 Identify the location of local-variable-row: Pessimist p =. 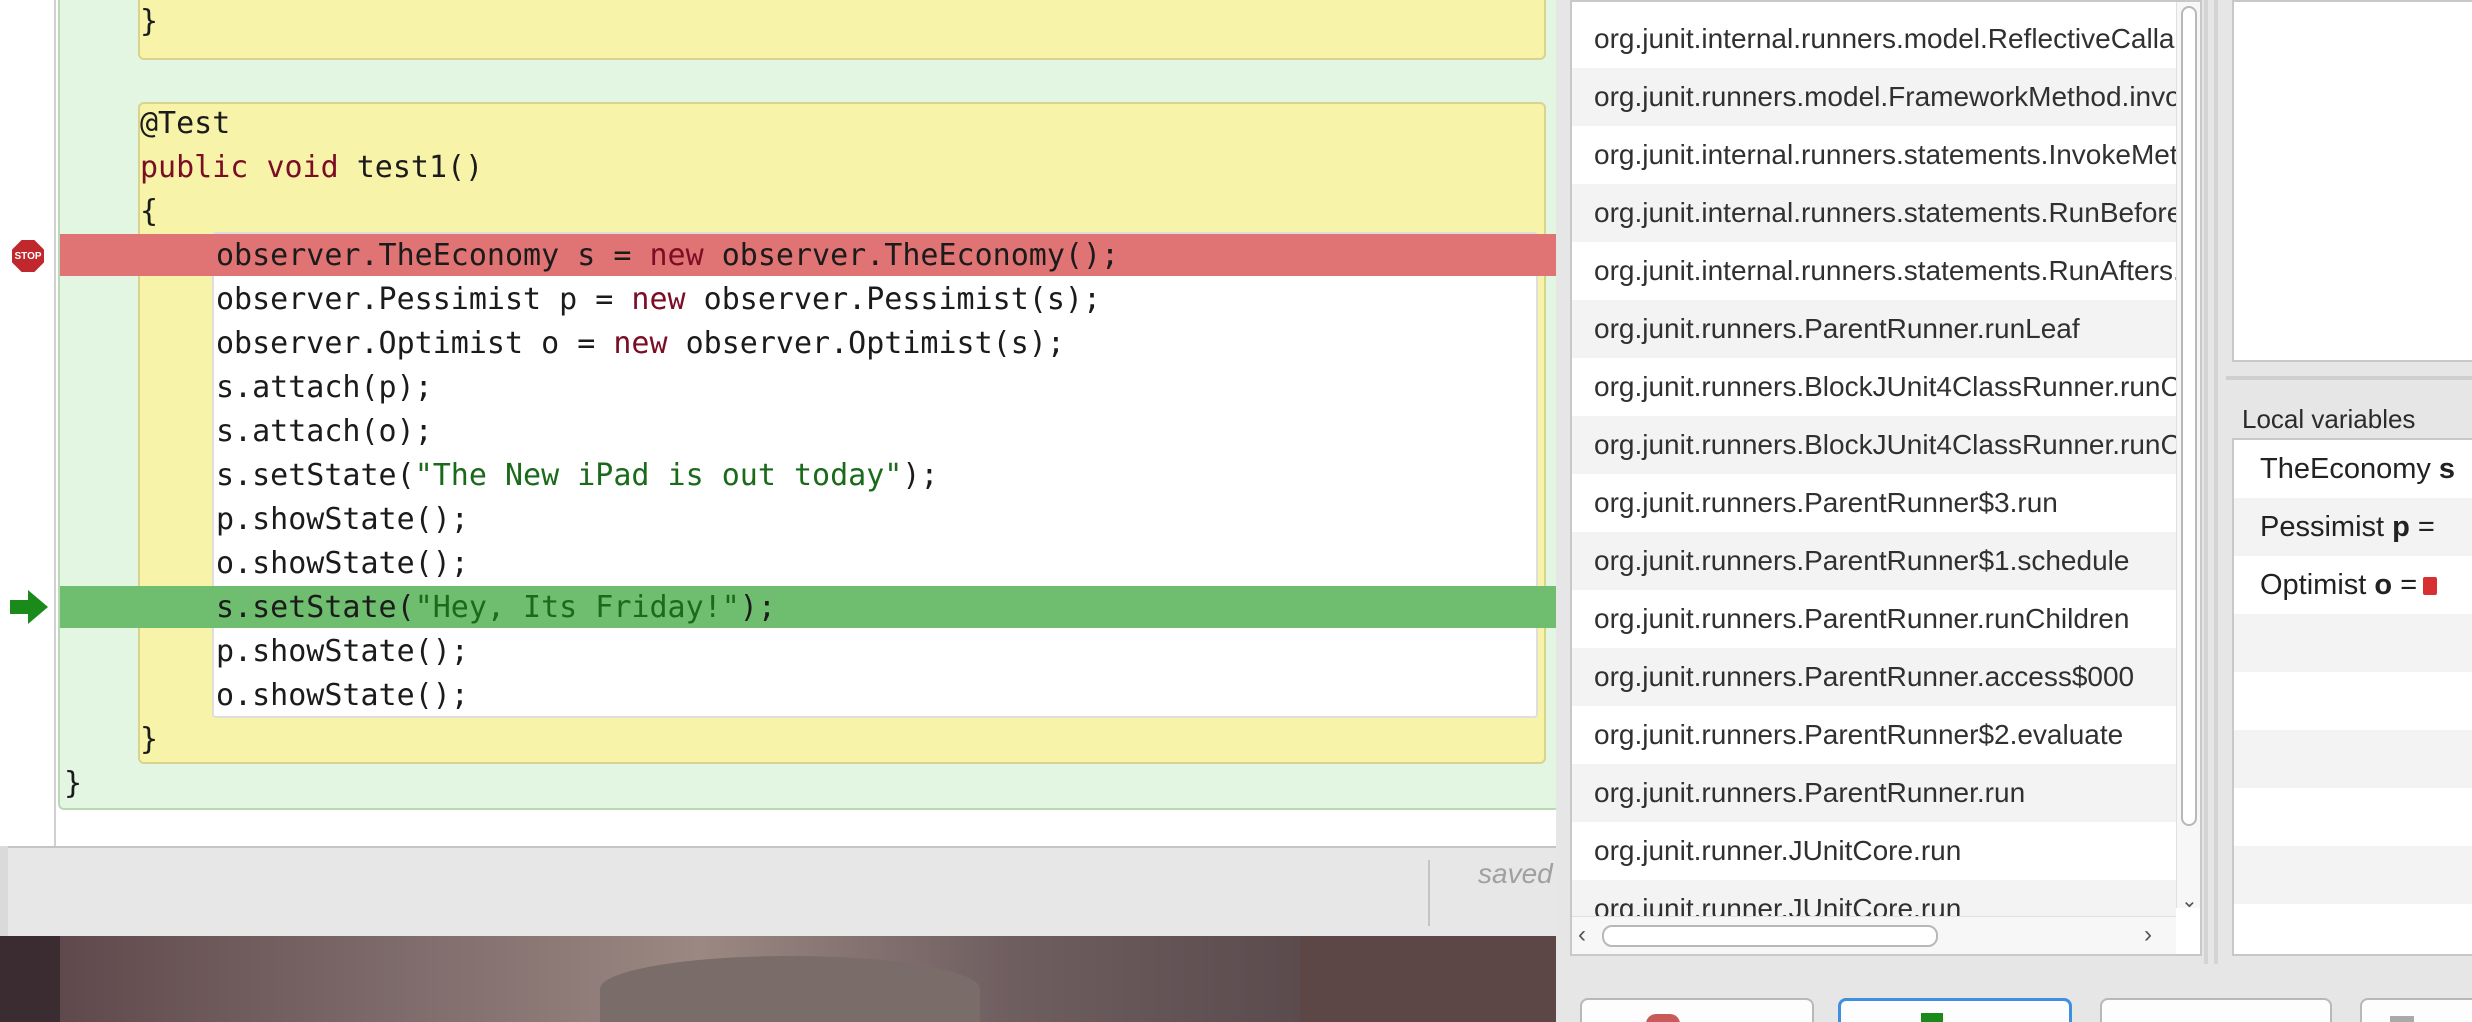
(2353, 527).